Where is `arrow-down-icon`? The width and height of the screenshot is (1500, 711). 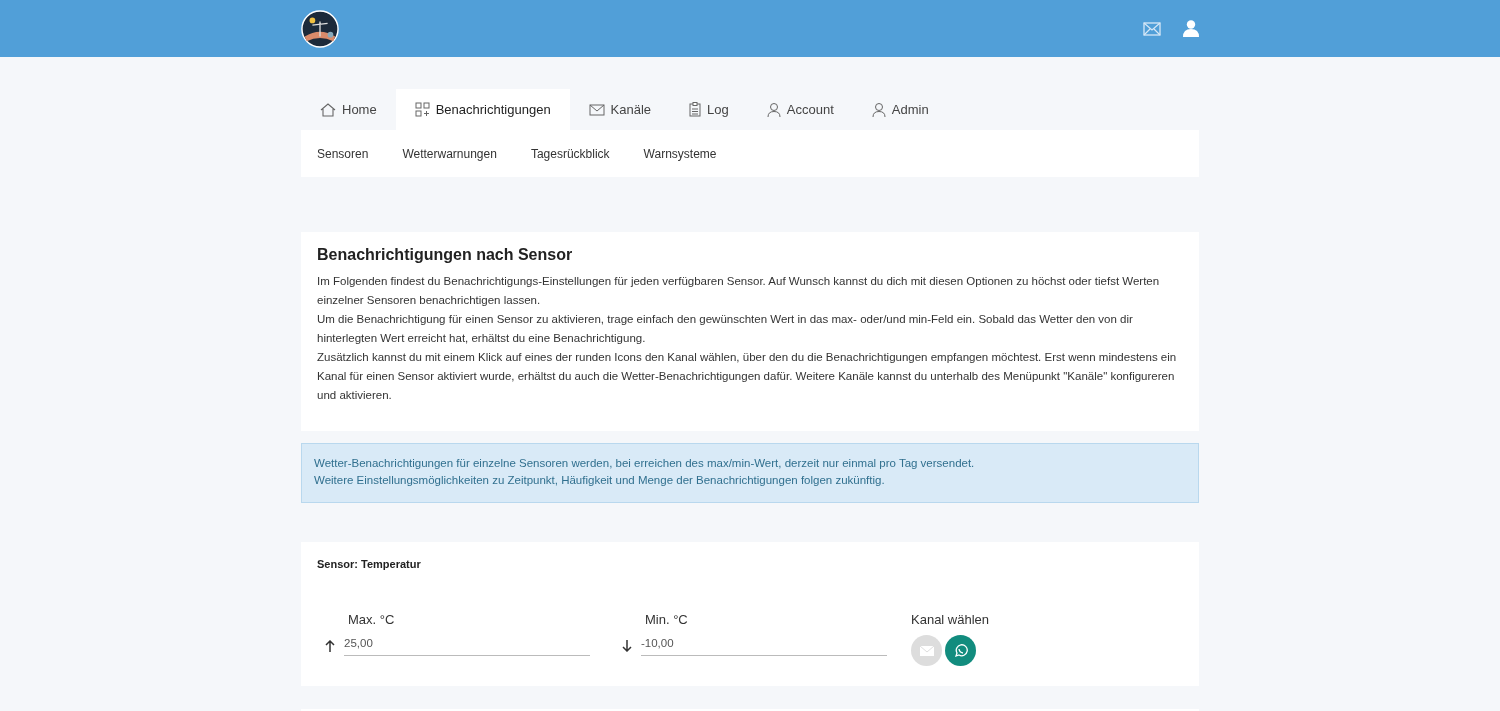
arrow-down-icon is located at coordinates (627, 645).